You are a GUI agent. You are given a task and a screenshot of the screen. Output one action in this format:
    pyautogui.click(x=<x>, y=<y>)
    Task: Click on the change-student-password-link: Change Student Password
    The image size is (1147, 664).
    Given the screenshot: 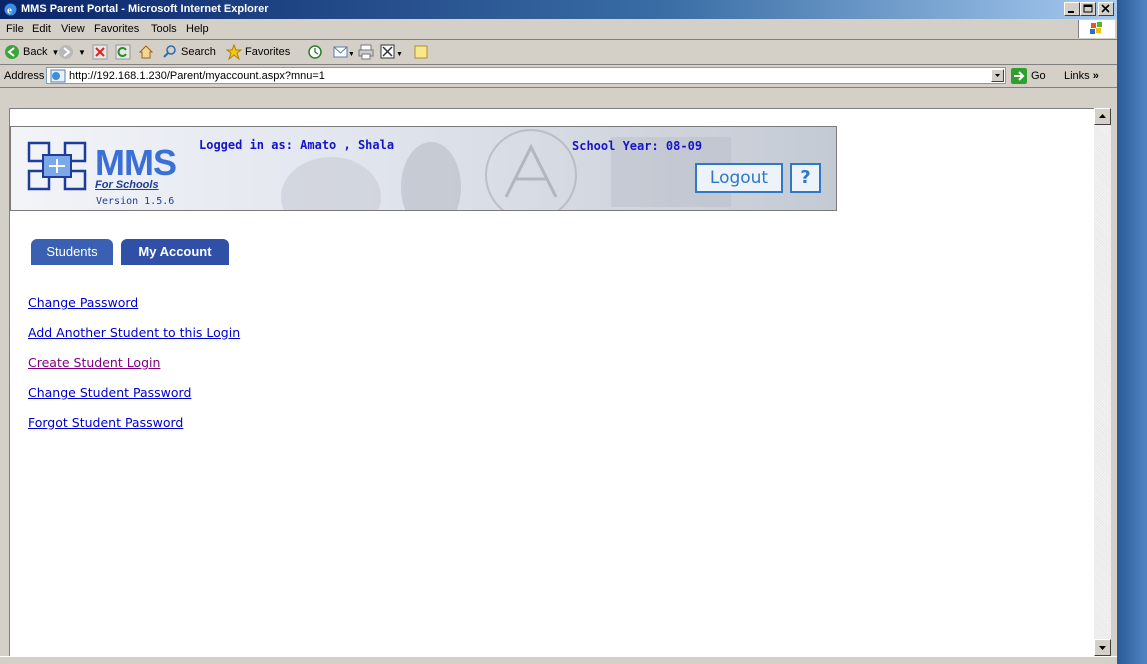 What is the action you would take?
    pyautogui.click(x=109, y=392)
    